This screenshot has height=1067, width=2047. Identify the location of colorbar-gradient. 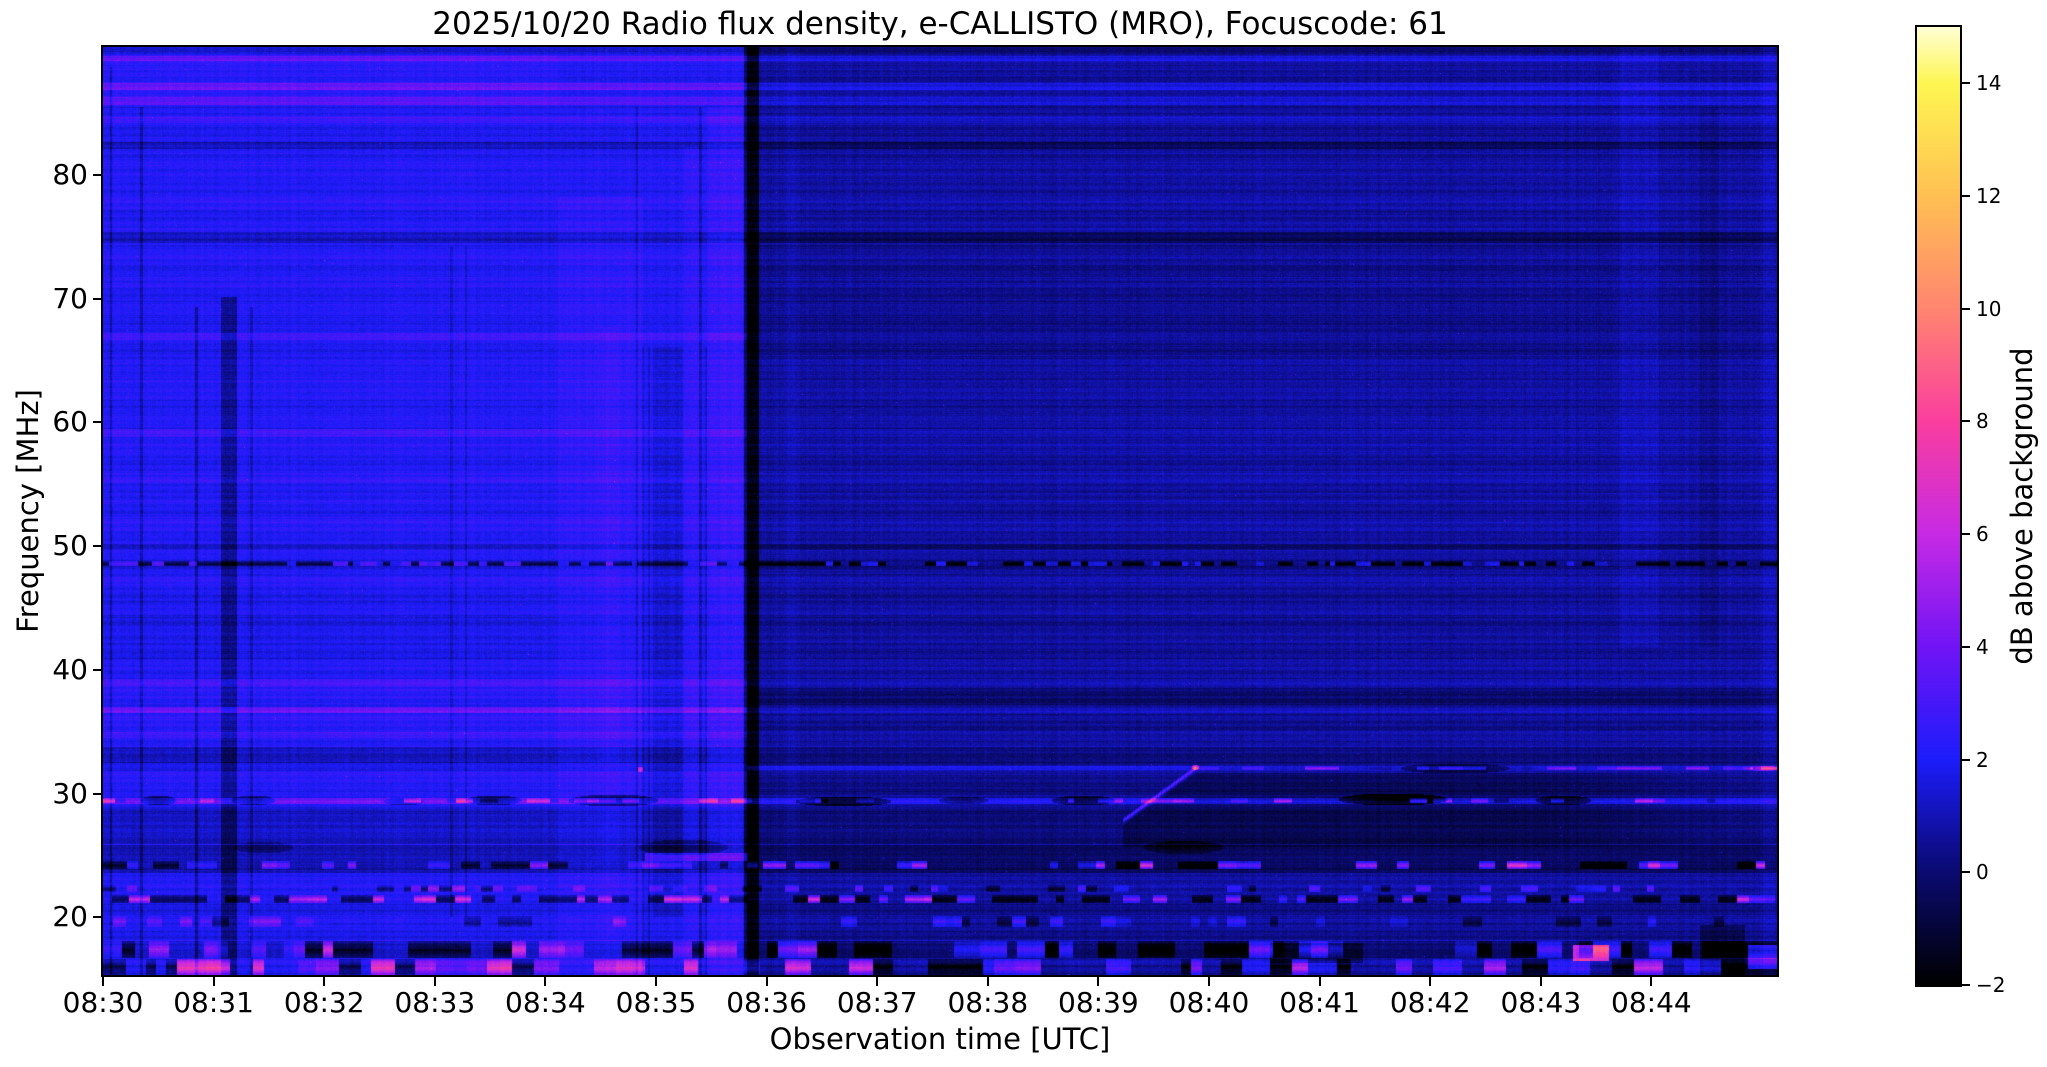
(1938, 506).